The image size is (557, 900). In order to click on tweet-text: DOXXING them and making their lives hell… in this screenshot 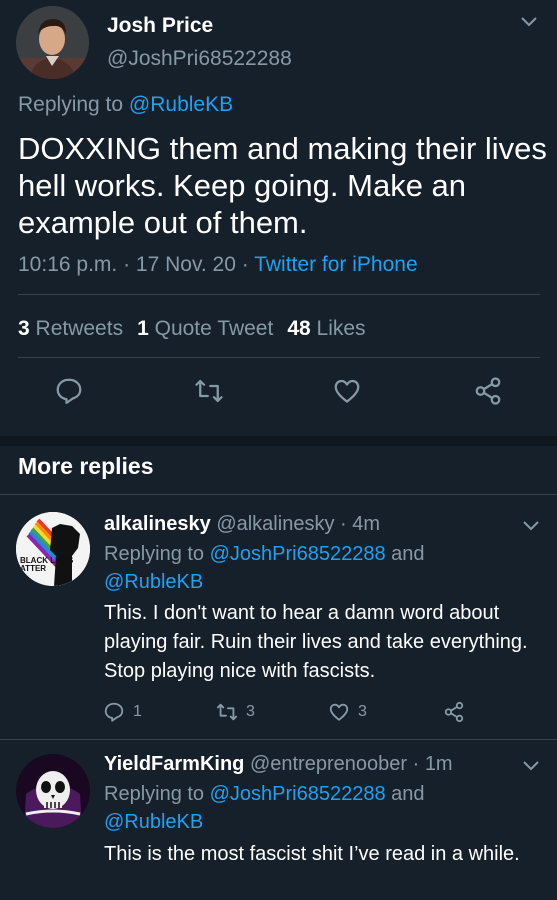, I will do `click(282, 185)`.